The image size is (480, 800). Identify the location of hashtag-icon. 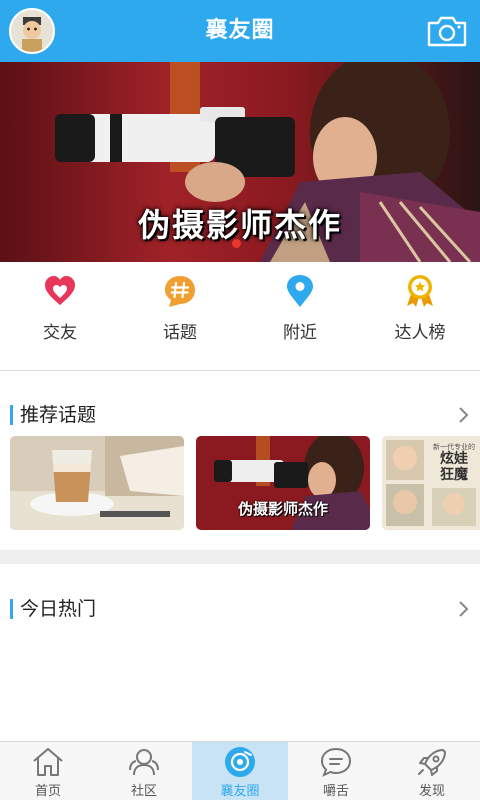
(180, 291).